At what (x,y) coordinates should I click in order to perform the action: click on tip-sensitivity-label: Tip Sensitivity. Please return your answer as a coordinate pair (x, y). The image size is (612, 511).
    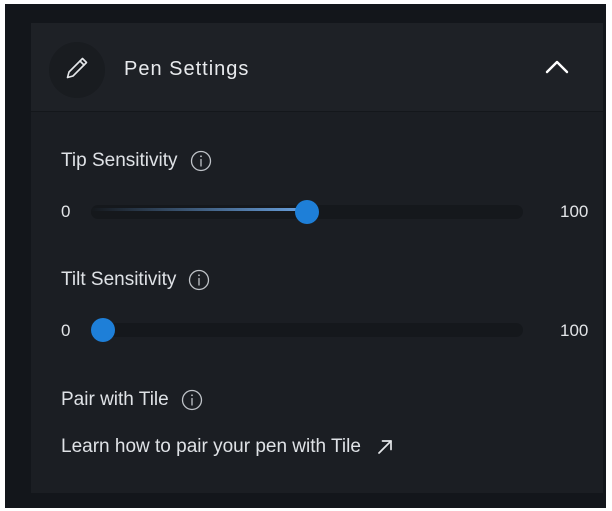
    Looking at the image, I should click on (119, 160).